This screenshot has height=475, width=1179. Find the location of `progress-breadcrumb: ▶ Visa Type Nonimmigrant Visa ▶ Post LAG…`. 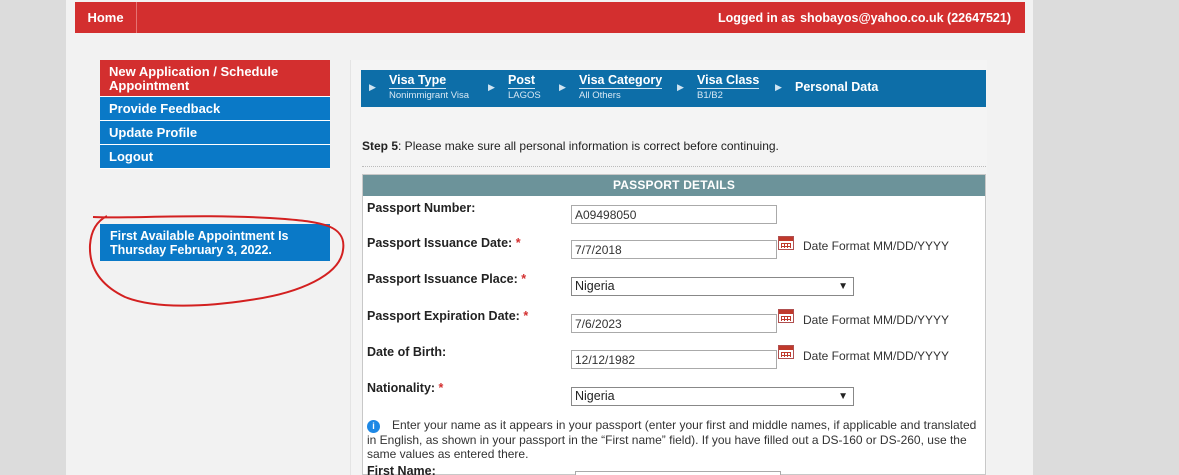

progress-breadcrumb: ▶ Visa Type Nonimmigrant Visa ▶ Post LAG… is located at coordinates (673, 88).